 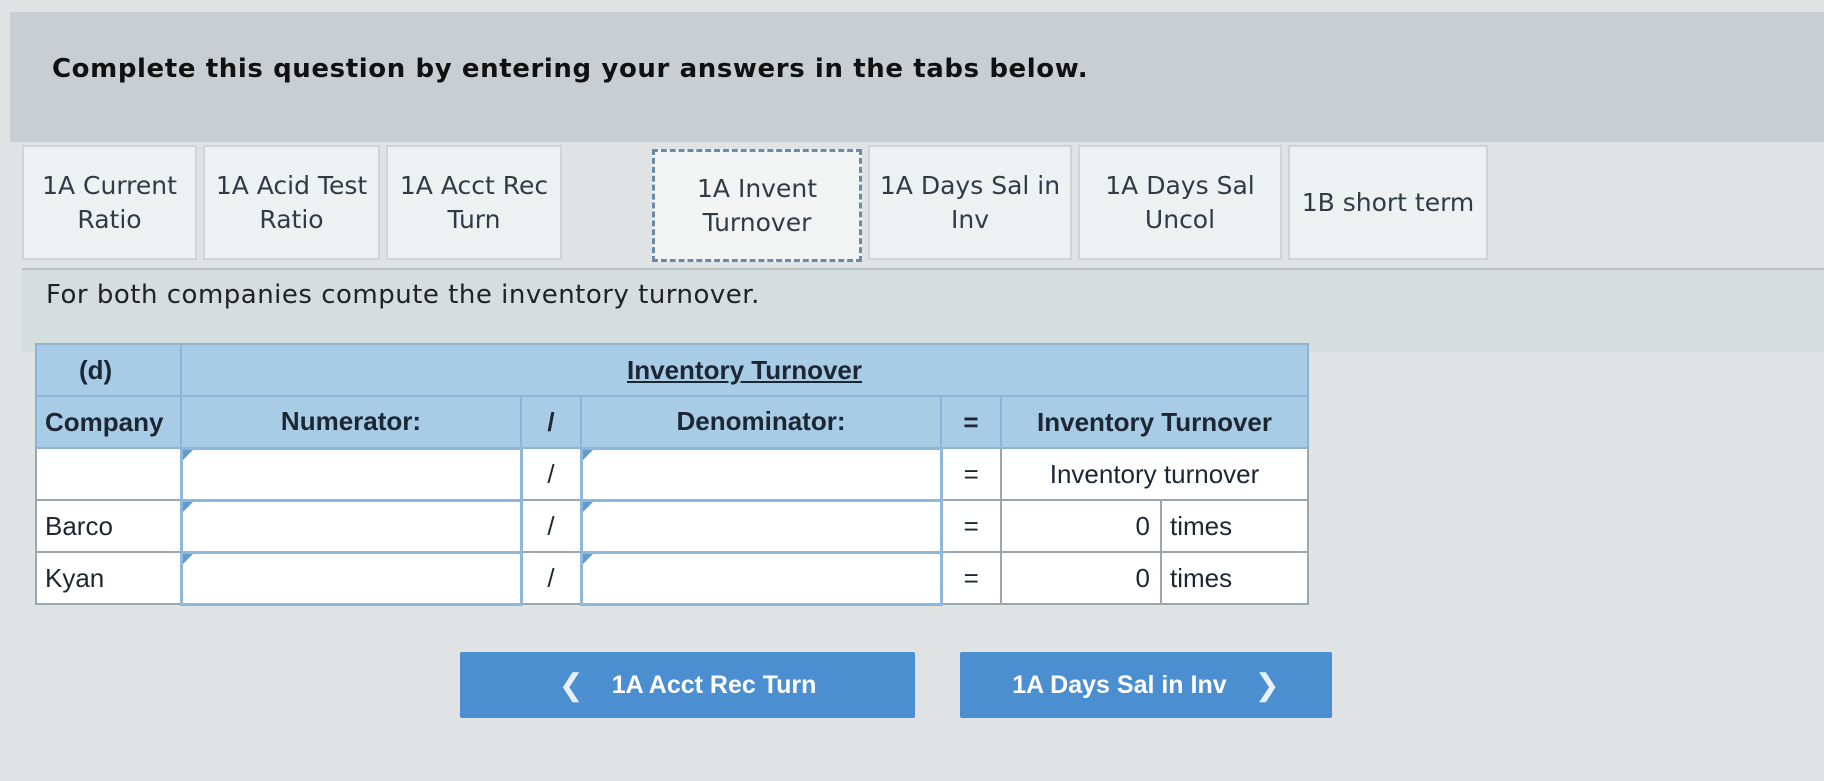 I want to click on tab-short-term: 1B short term, so click(x=1388, y=202).